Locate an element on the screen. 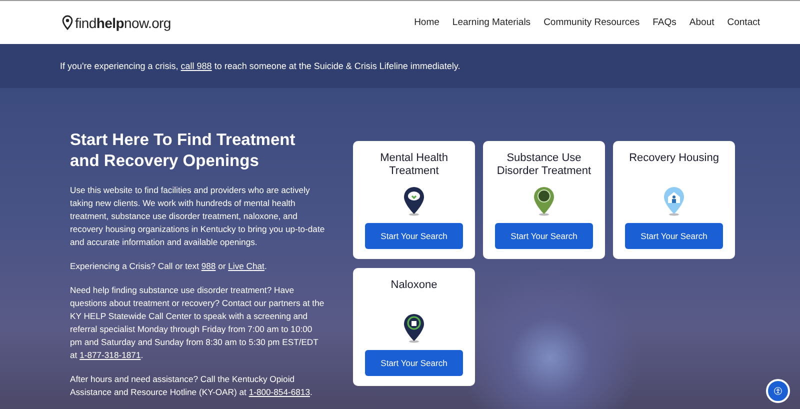 The width and height of the screenshot is (800, 409). text-link: 988 is located at coordinates (208, 266).